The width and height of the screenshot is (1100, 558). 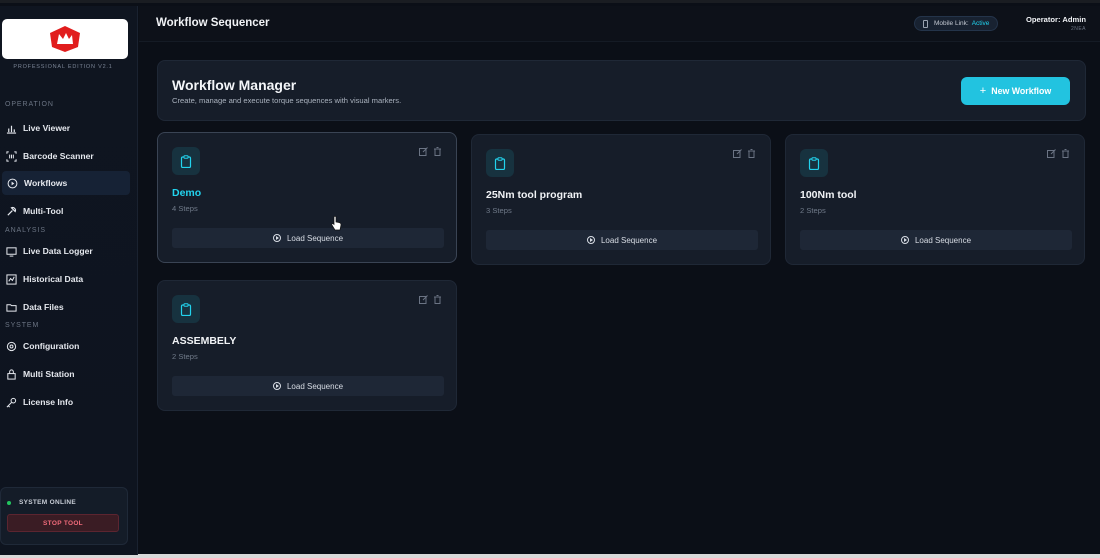 What do you see at coordinates (1055, 19) in the screenshot?
I see `operator-name: Operator: Admin` at bounding box center [1055, 19].